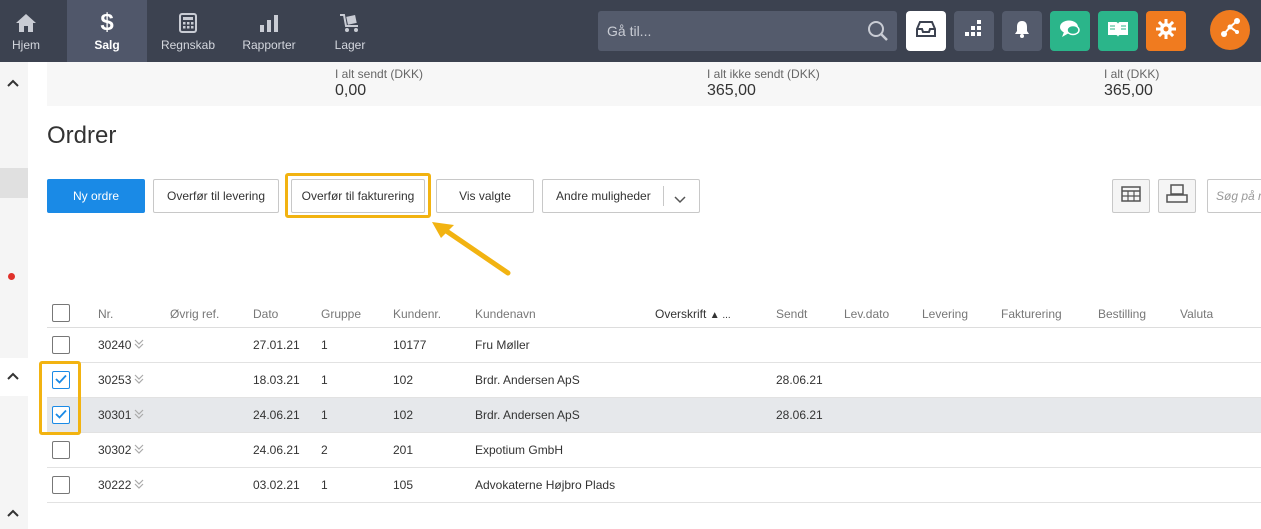  Describe the element at coordinates (115, 345) in the screenshot. I see `order-number: 30240` at that location.